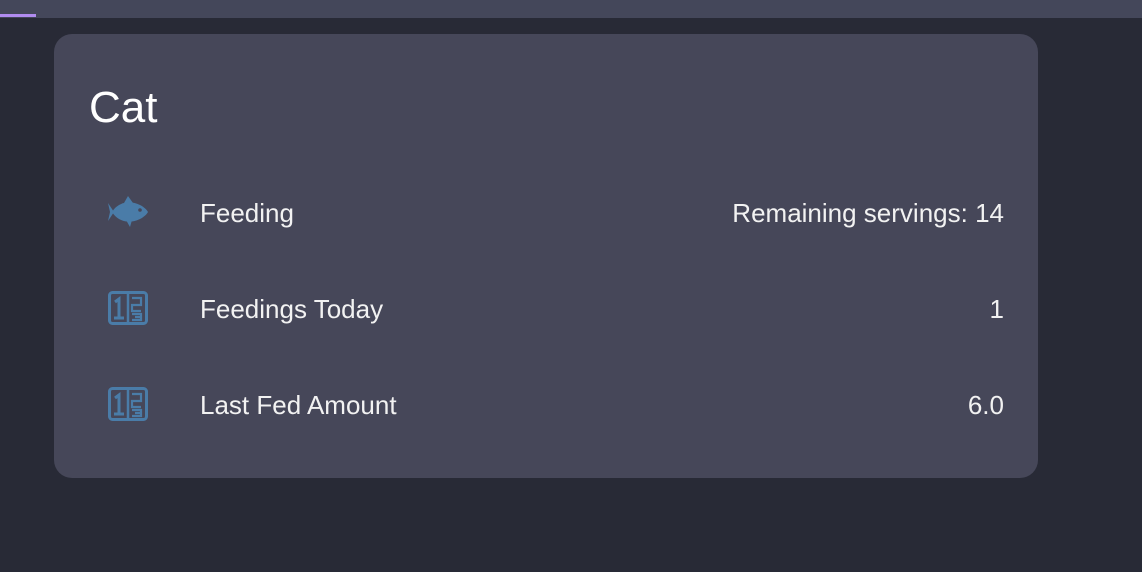 The image size is (1142, 572). What do you see at coordinates (868, 213) in the screenshot?
I see `entity-state: Remaining servings: 14` at bounding box center [868, 213].